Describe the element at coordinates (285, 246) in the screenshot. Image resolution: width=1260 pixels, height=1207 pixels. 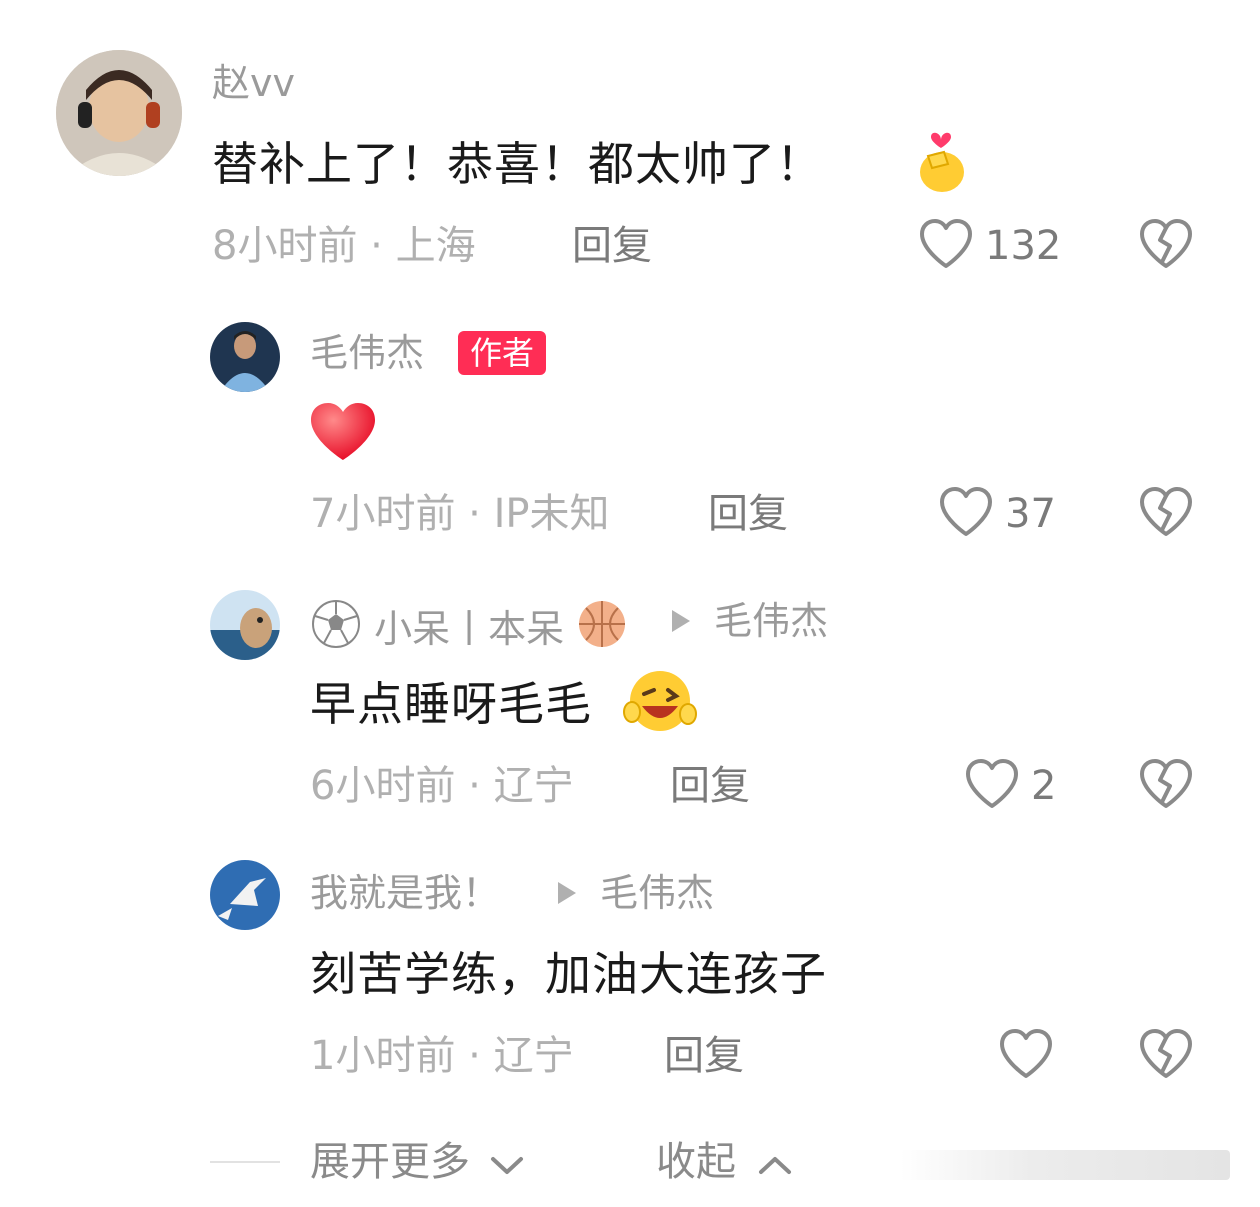
I see `comment-time: 8小时前` at that location.